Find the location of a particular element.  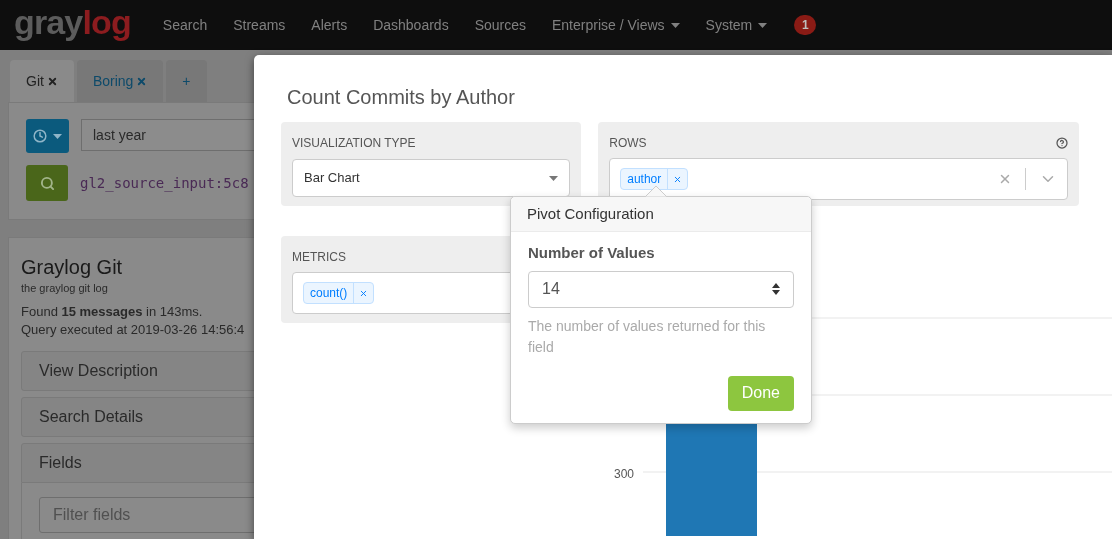

spinner-icon is located at coordinates (776, 288).